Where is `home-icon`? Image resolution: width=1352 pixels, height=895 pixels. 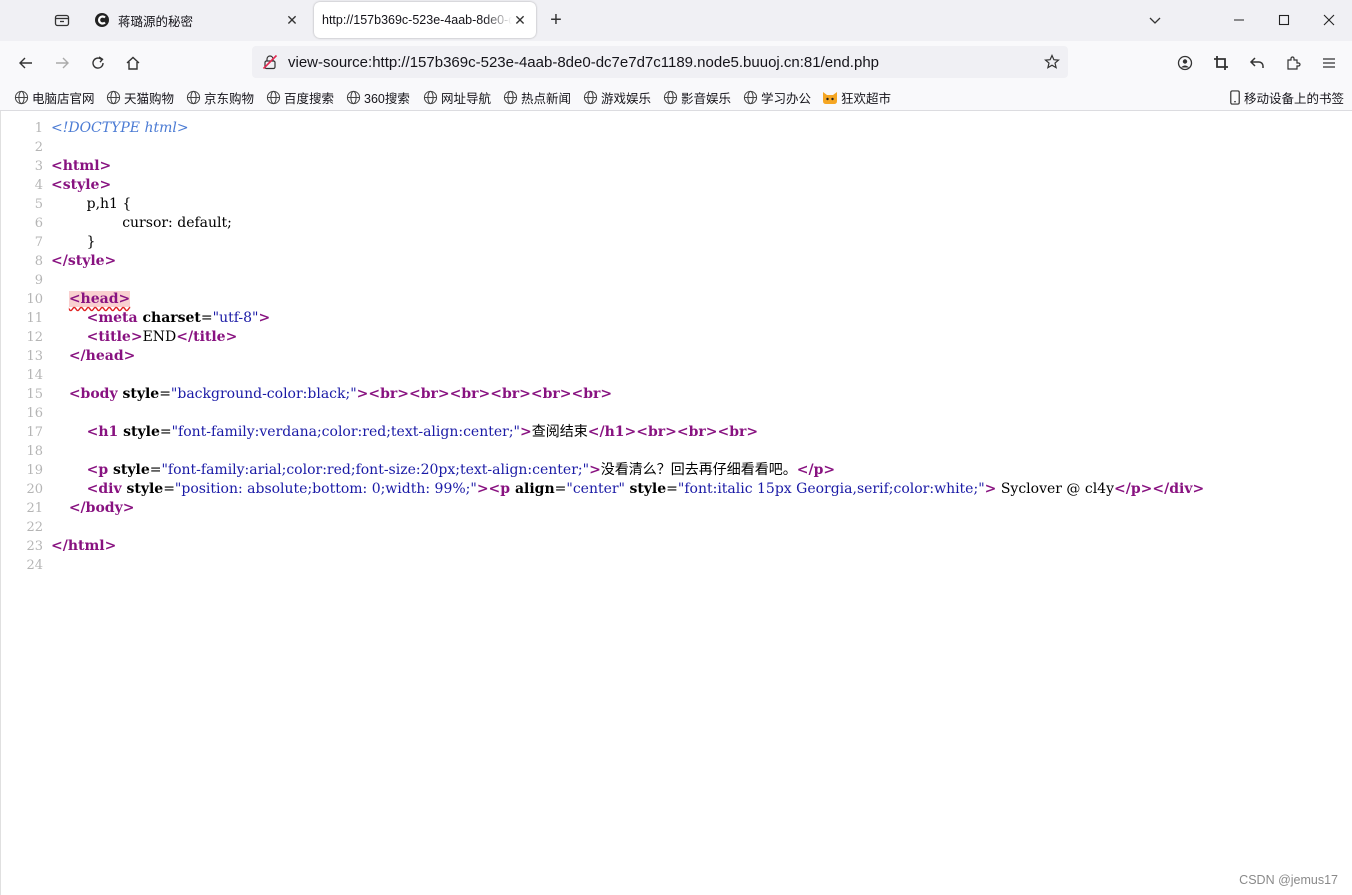
home-icon is located at coordinates (133, 63).